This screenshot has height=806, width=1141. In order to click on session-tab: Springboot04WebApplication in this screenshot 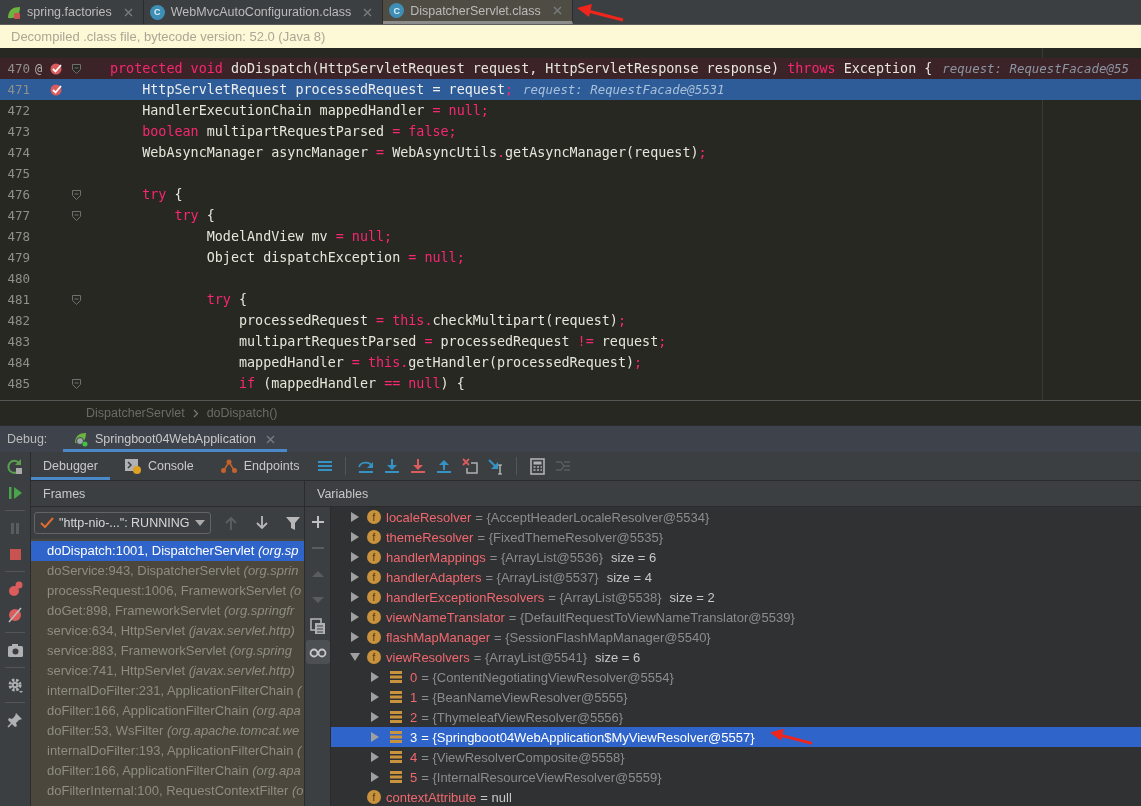, I will do `click(175, 439)`.